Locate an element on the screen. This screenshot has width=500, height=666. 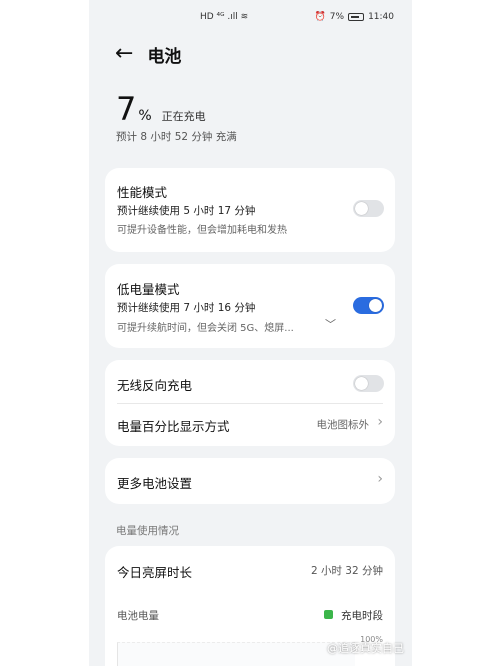
charging-legend-label: 充电时段 is located at coordinates (362, 616).